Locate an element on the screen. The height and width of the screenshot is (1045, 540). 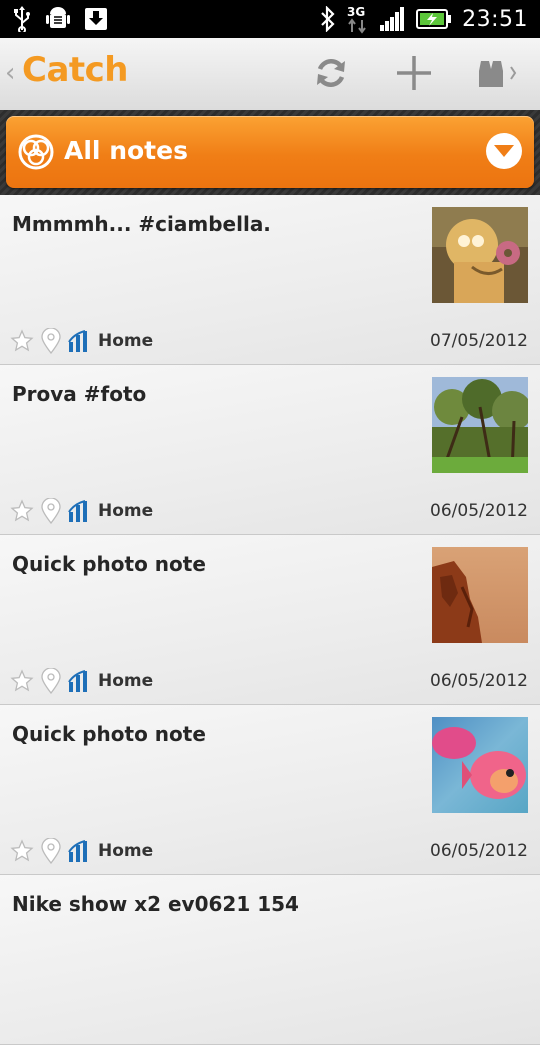
status-bar: 3G 23:51 is located at coordinates (270, 19).